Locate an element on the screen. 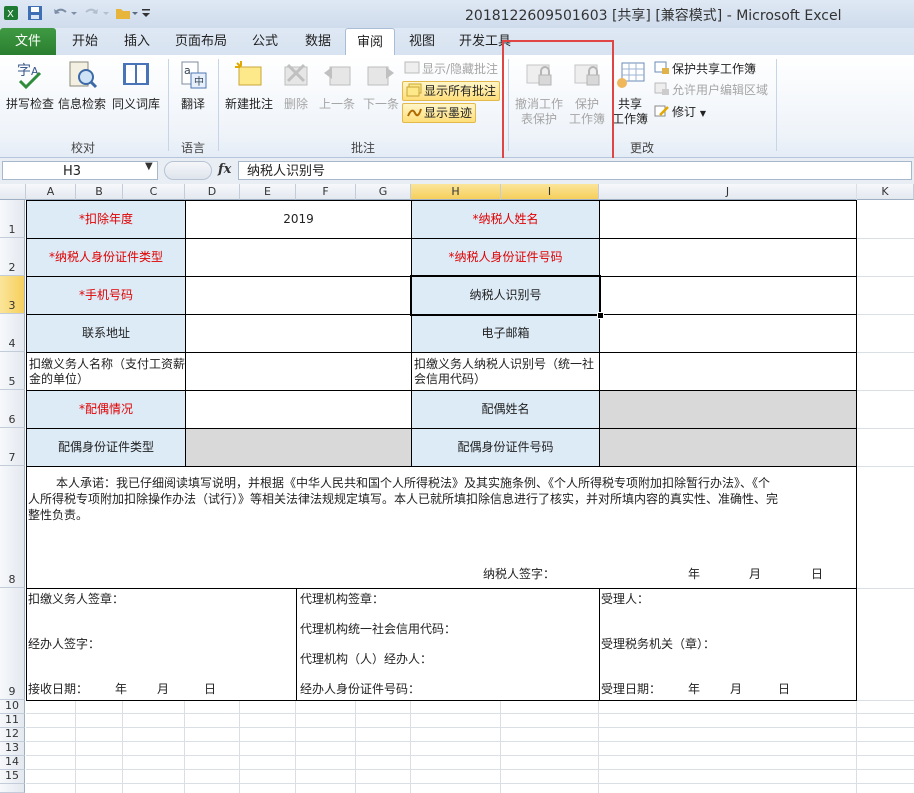 The width and height of the screenshot is (914, 793). row-header-3: 3 is located at coordinates (12, 295).